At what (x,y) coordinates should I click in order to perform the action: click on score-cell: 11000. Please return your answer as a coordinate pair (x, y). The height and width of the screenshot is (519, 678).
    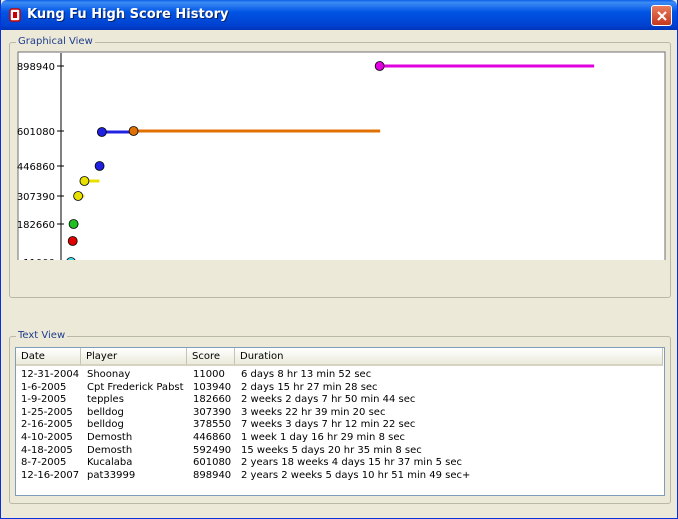
    Looking at the image, I should click on (209, 374).